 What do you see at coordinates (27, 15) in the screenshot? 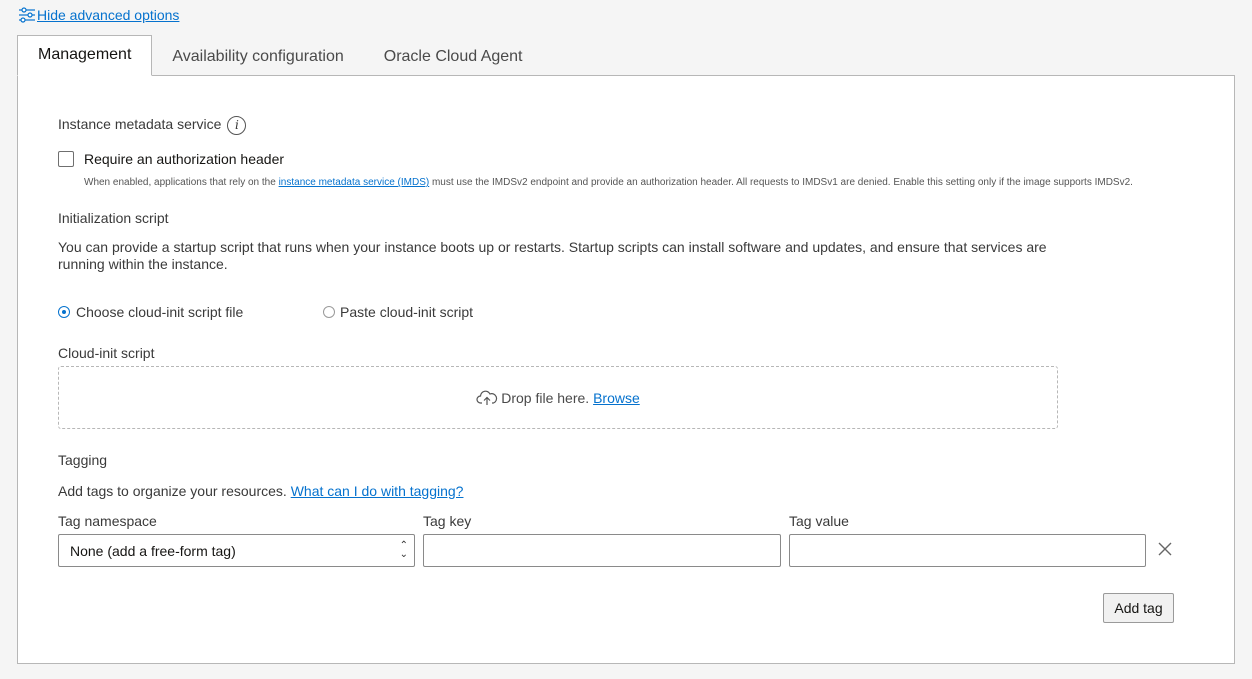
I see `sliders-icon` at bounding box center [27, 15].